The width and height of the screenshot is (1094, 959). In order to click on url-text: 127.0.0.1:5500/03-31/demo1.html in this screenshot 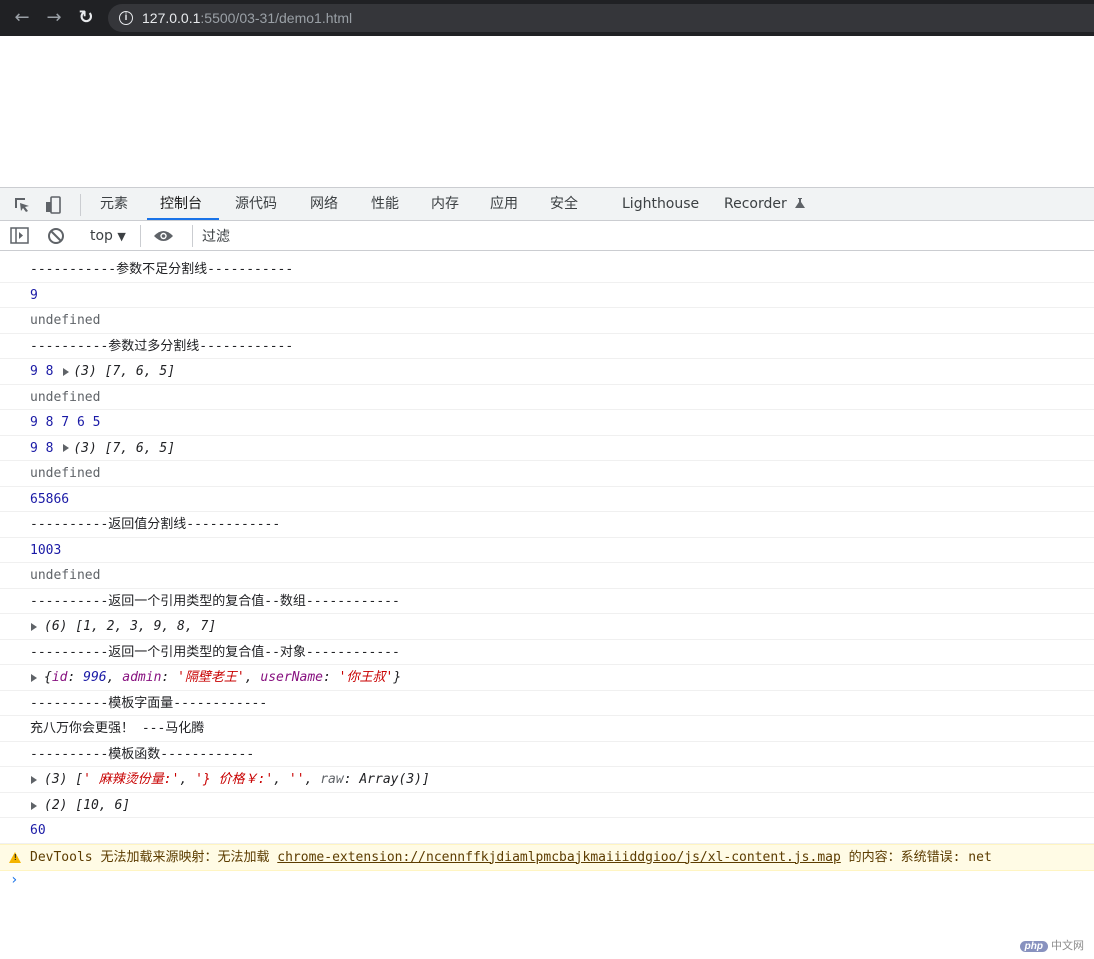, I will do `click(247, 18)`.